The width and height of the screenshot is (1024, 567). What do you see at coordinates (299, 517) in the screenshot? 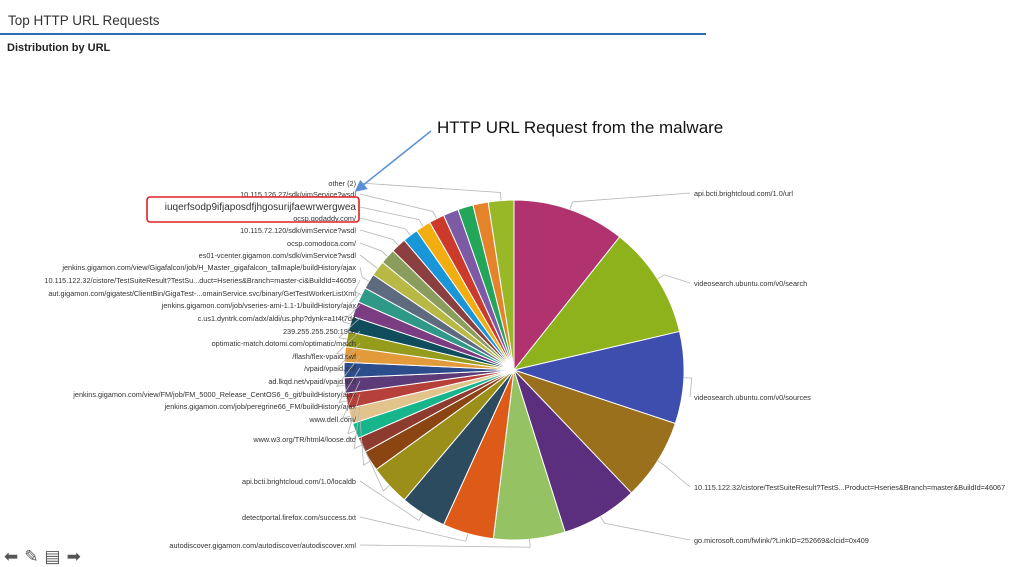
I see `slice-label: detectportal.firefox.com/success.txt` at bounding box center [299, 517].